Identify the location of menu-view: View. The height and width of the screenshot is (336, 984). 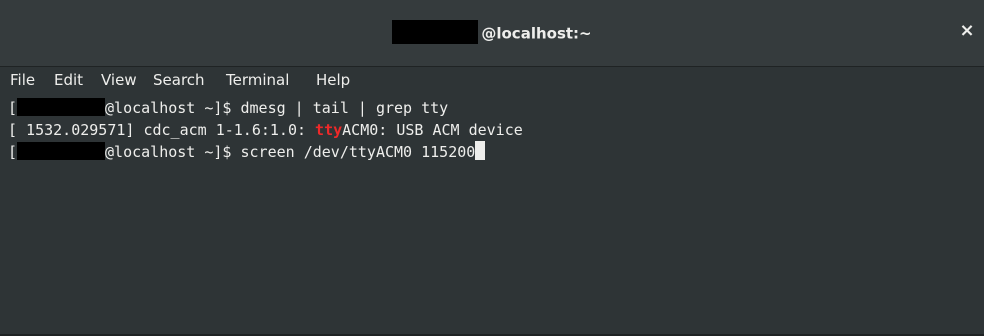
(119, 80).